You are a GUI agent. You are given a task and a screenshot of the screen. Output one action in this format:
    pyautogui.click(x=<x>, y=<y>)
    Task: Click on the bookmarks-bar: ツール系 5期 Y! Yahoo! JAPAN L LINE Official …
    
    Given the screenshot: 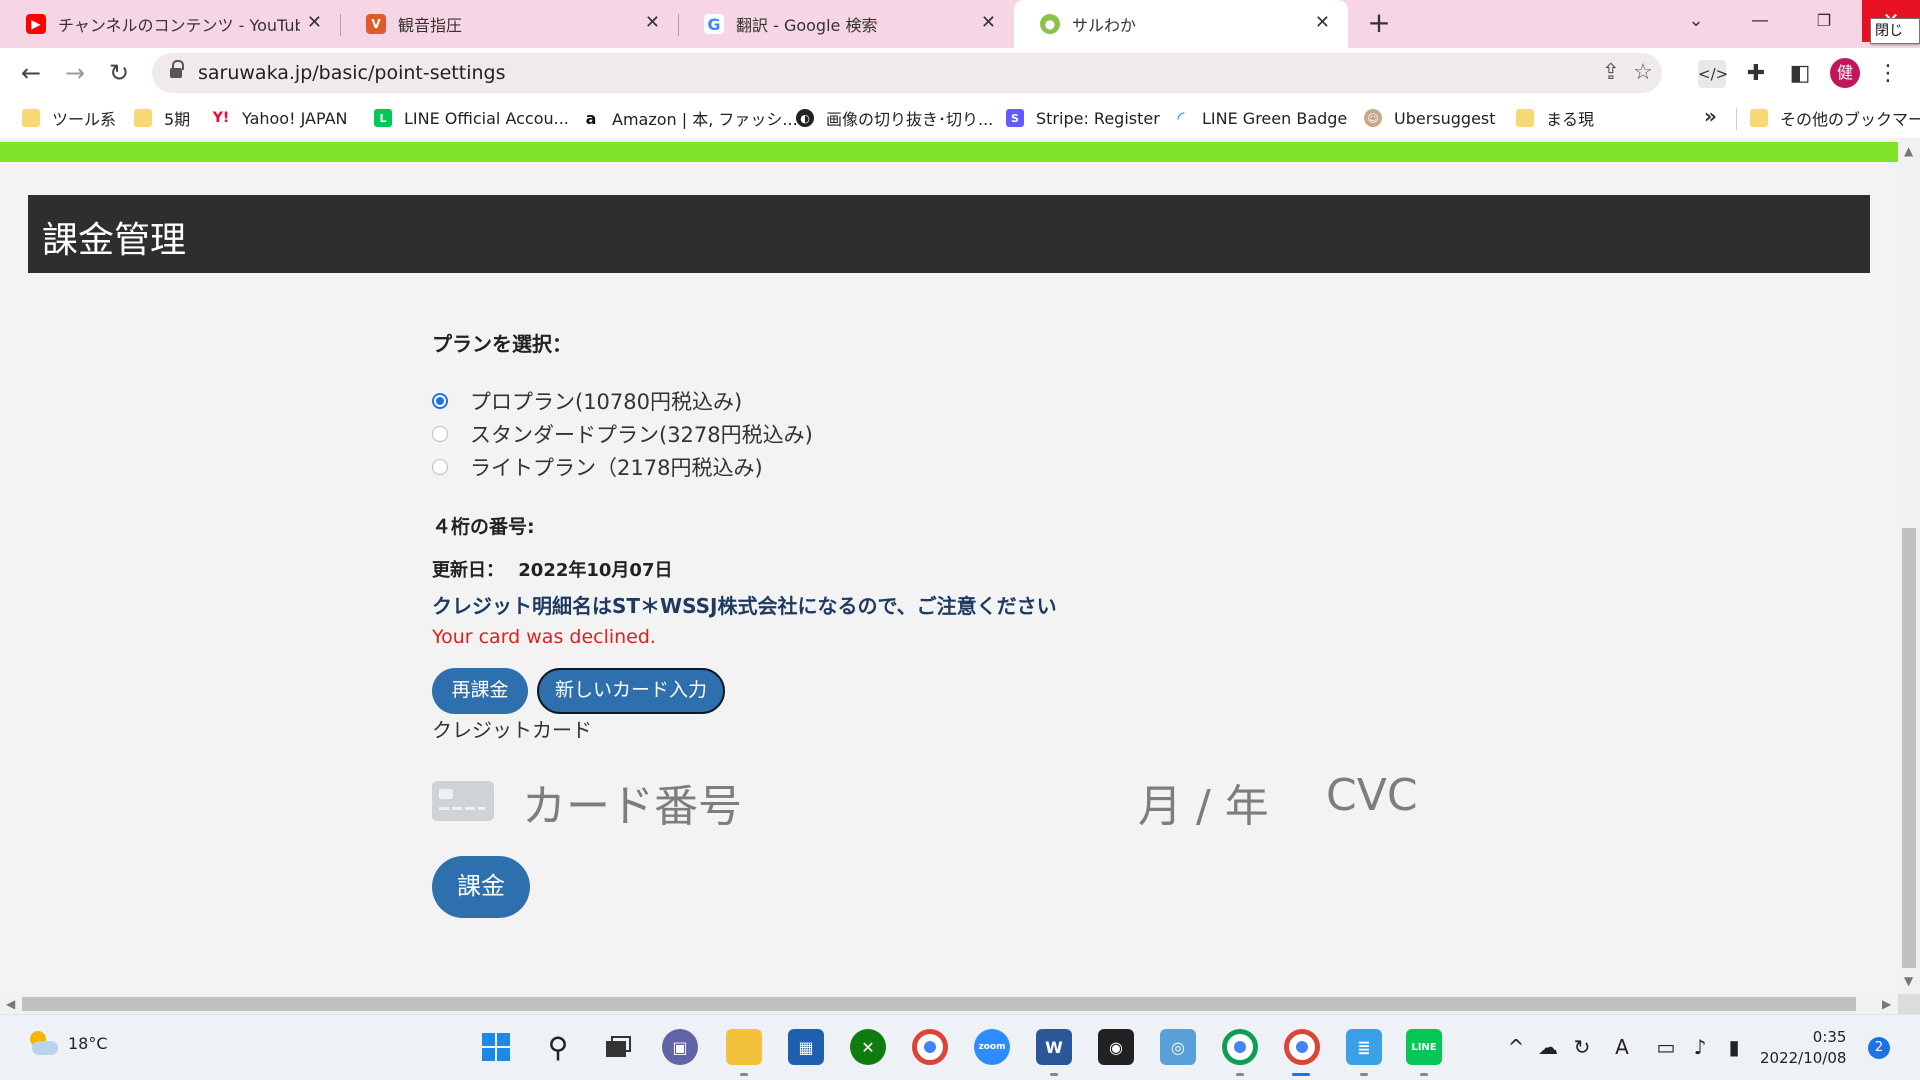 What is the action you would take?
    pyautogui.click(x=960, y=118)
    